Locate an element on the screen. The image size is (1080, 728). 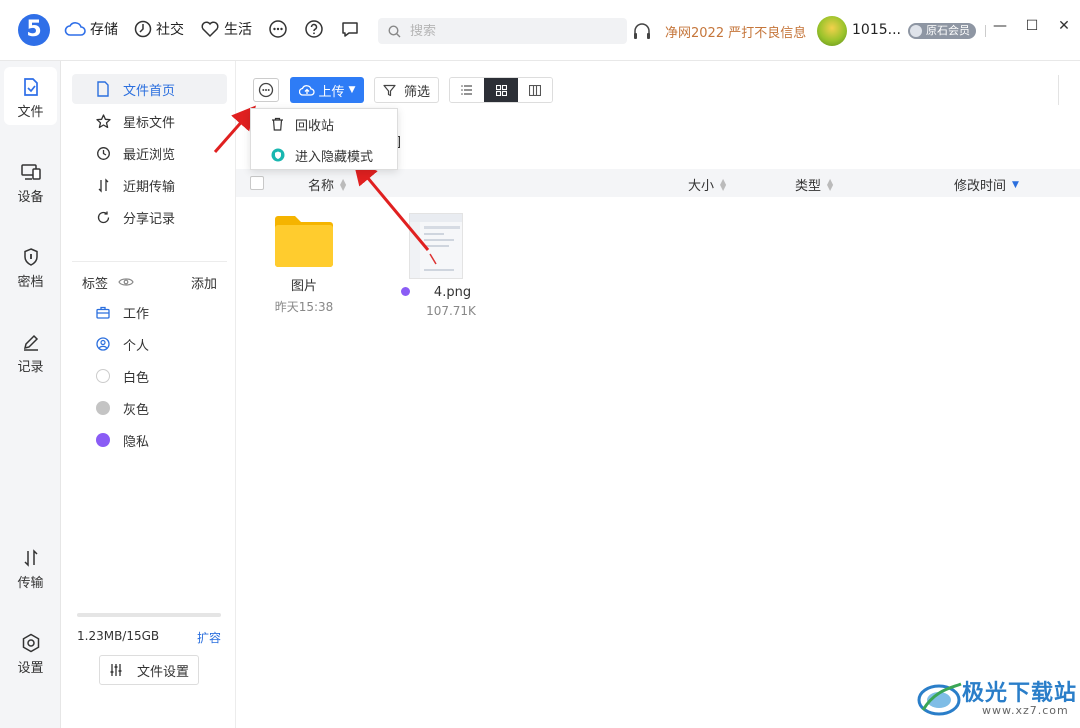
message-button is located at coordinates (350, 29).